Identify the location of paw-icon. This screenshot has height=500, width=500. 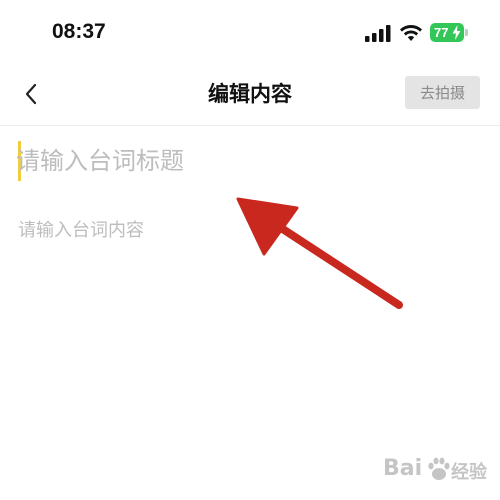
(439, 468).